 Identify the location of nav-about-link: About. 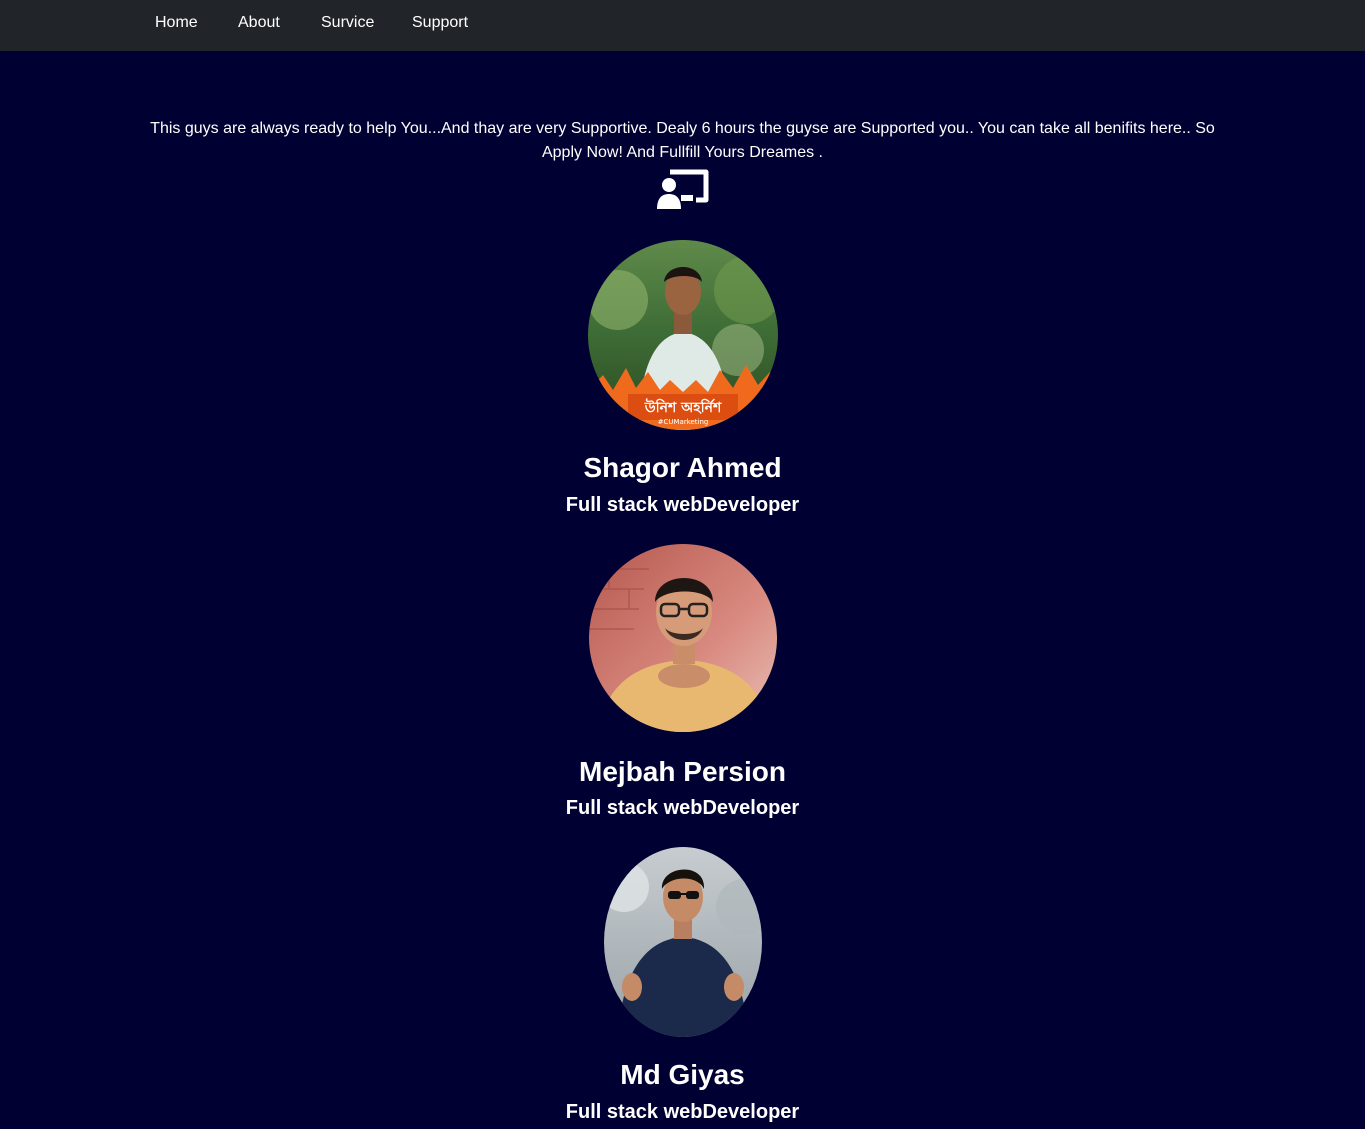
(259, 23).